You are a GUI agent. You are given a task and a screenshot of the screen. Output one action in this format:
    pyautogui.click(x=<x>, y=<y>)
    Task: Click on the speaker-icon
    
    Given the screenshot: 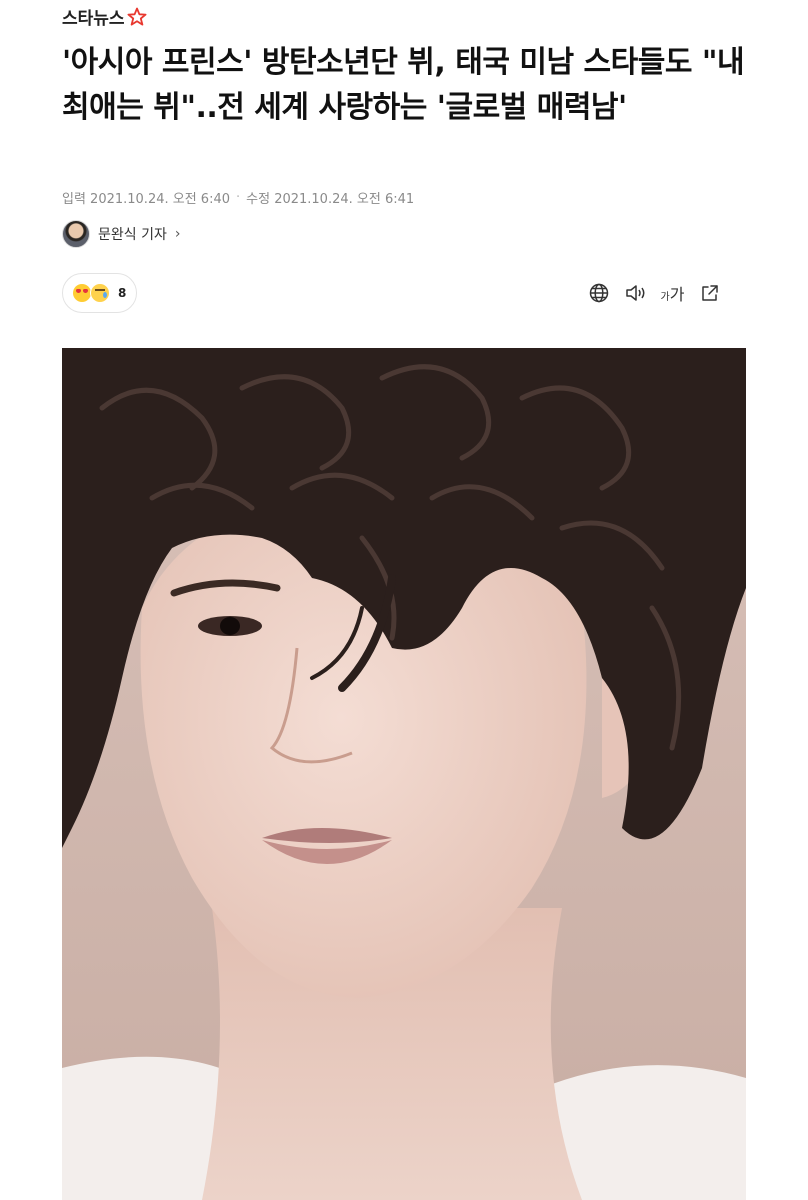 What is the action you would take?
    pyautogui.click(x=634, y=293)
    